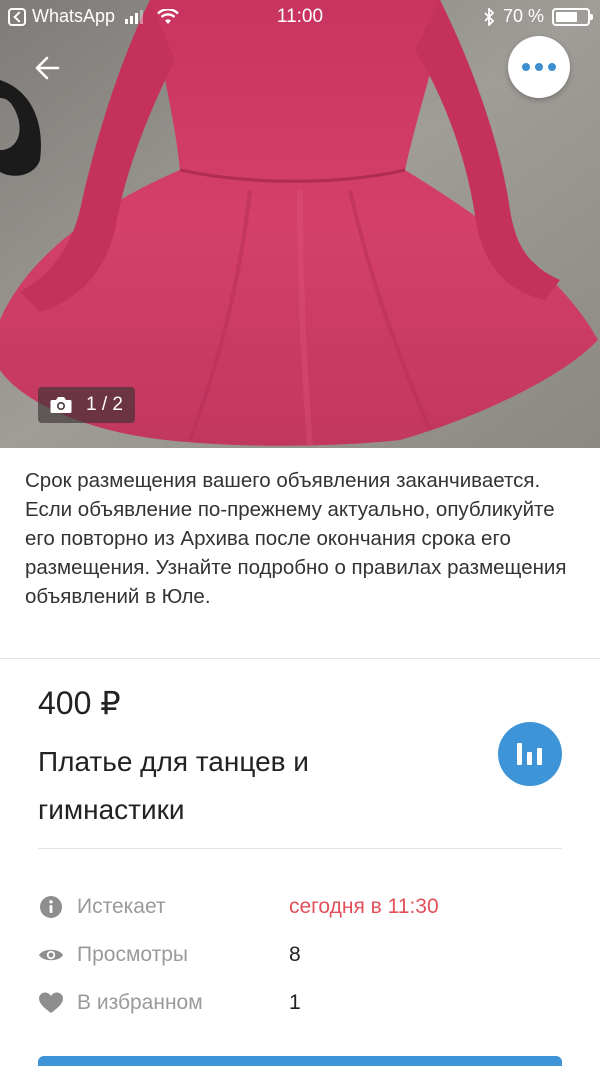 This screenshot has height=1066, width=600. I want to click on price: 400 ₽, so click(79, 703).